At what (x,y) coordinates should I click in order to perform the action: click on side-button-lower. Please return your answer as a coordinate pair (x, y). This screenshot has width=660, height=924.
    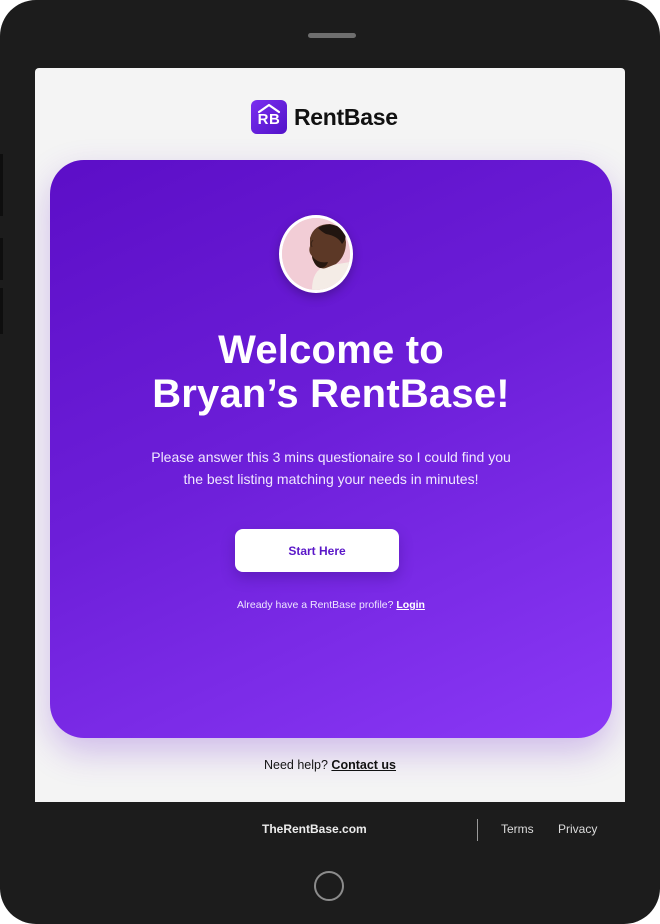
    Looking at the image, I should click on (1, 311).